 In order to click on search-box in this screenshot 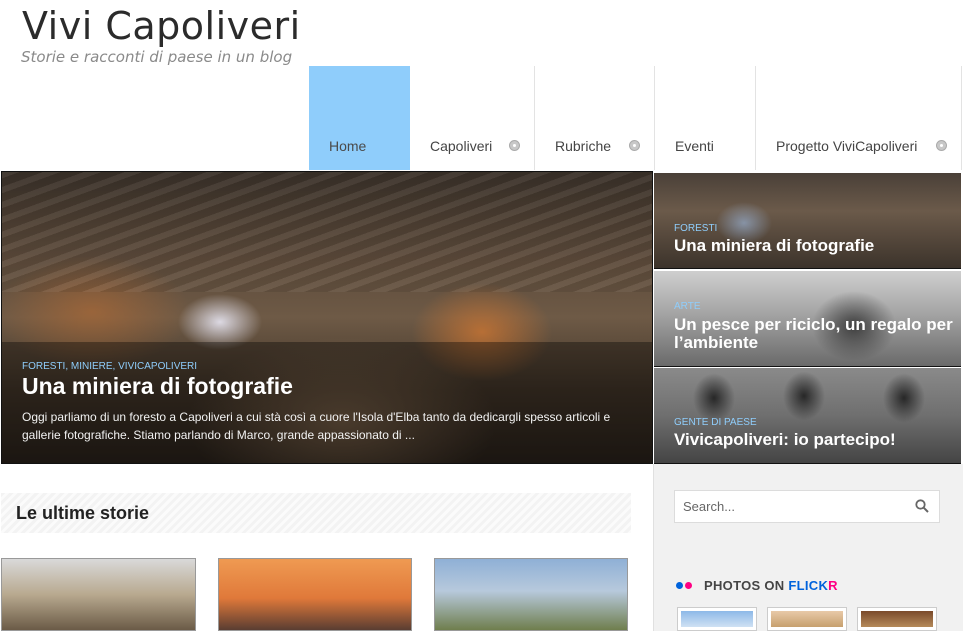, I will do `click(807, 506)`.